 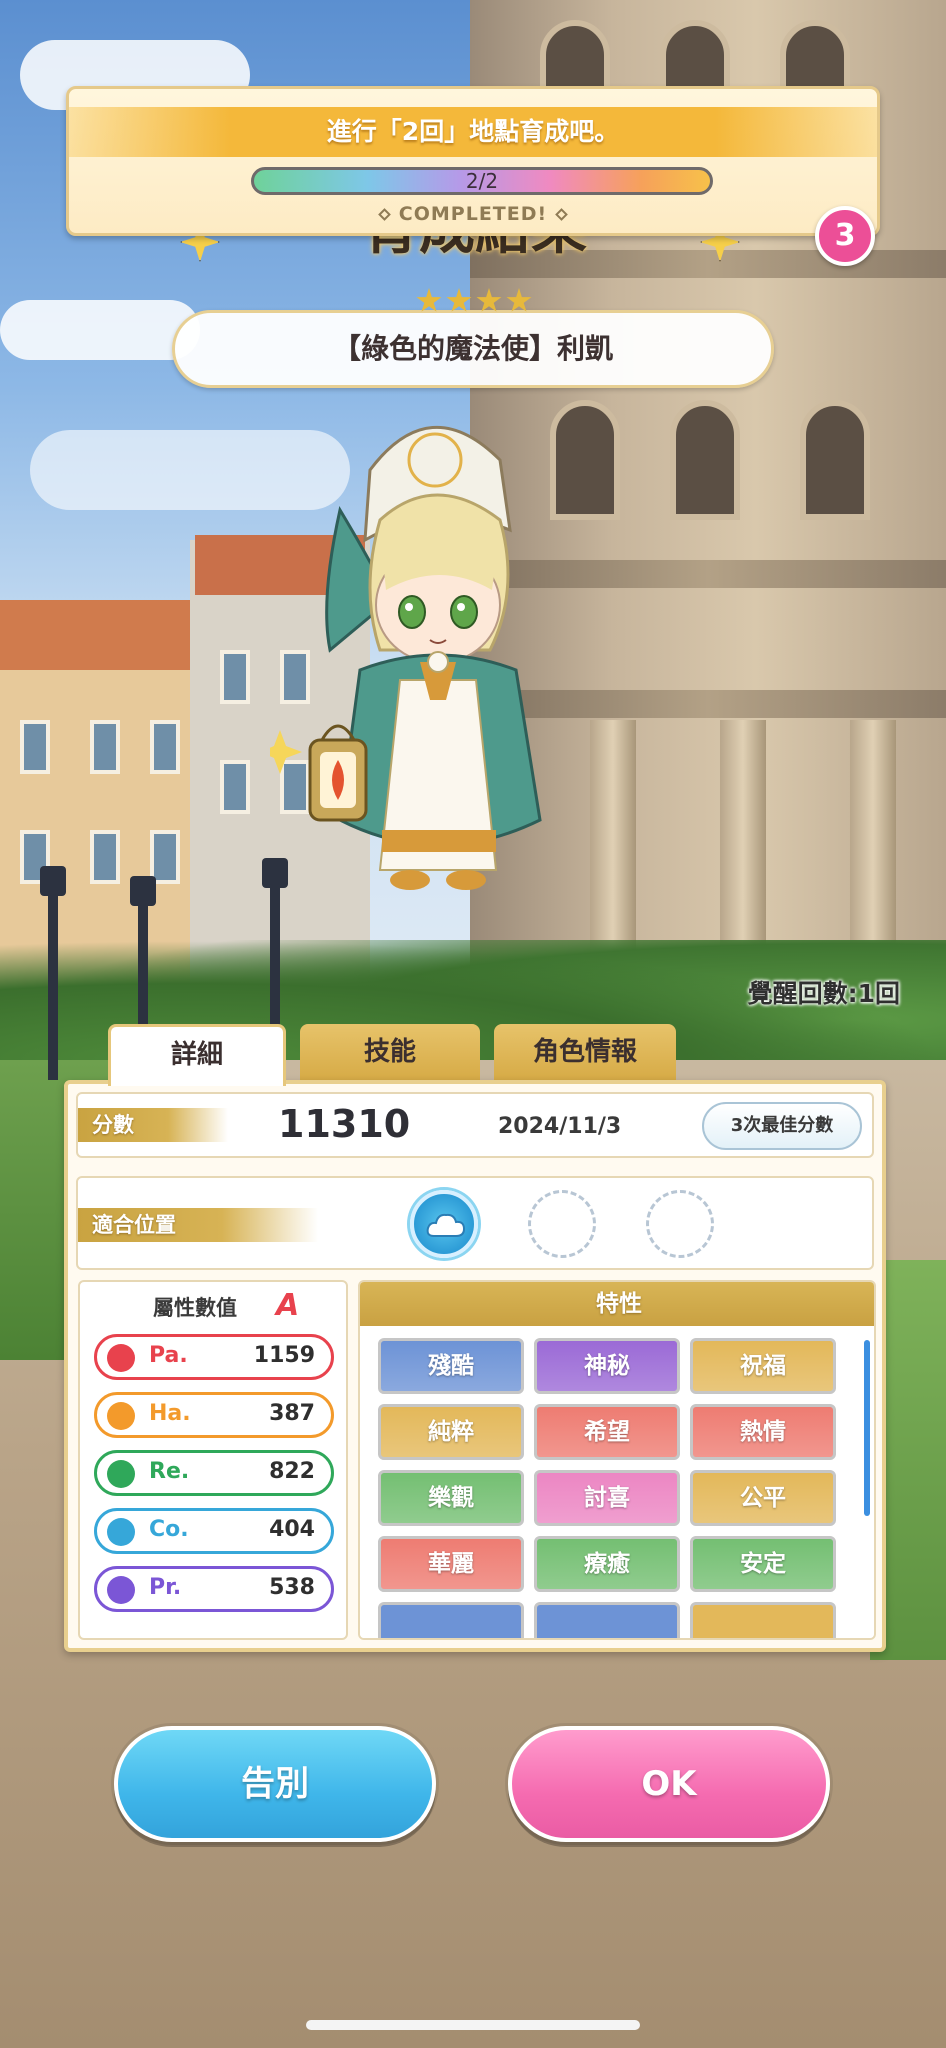 What do you see at coordinates (214, 1473) in the screenshot?
I see `stat-row-re: Re. 822` at bounding box center [214, 1473].